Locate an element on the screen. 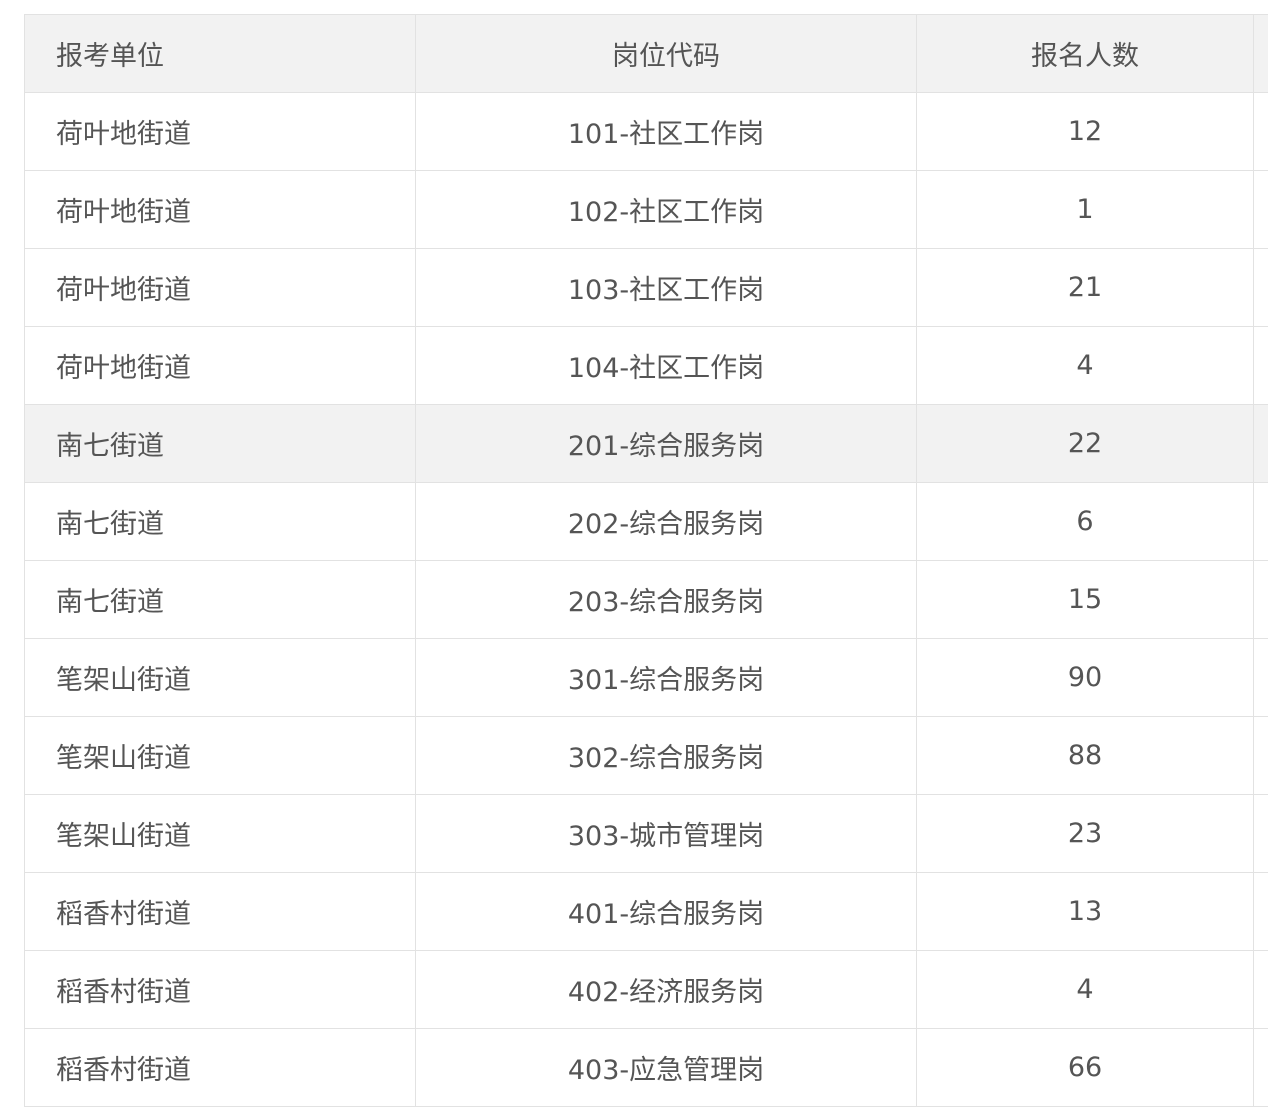 The height and width of the screenshot is (1114, 1268). table-row: 笔架山街道 303-城市管理岗 23 is located at coordinates (646, 833).